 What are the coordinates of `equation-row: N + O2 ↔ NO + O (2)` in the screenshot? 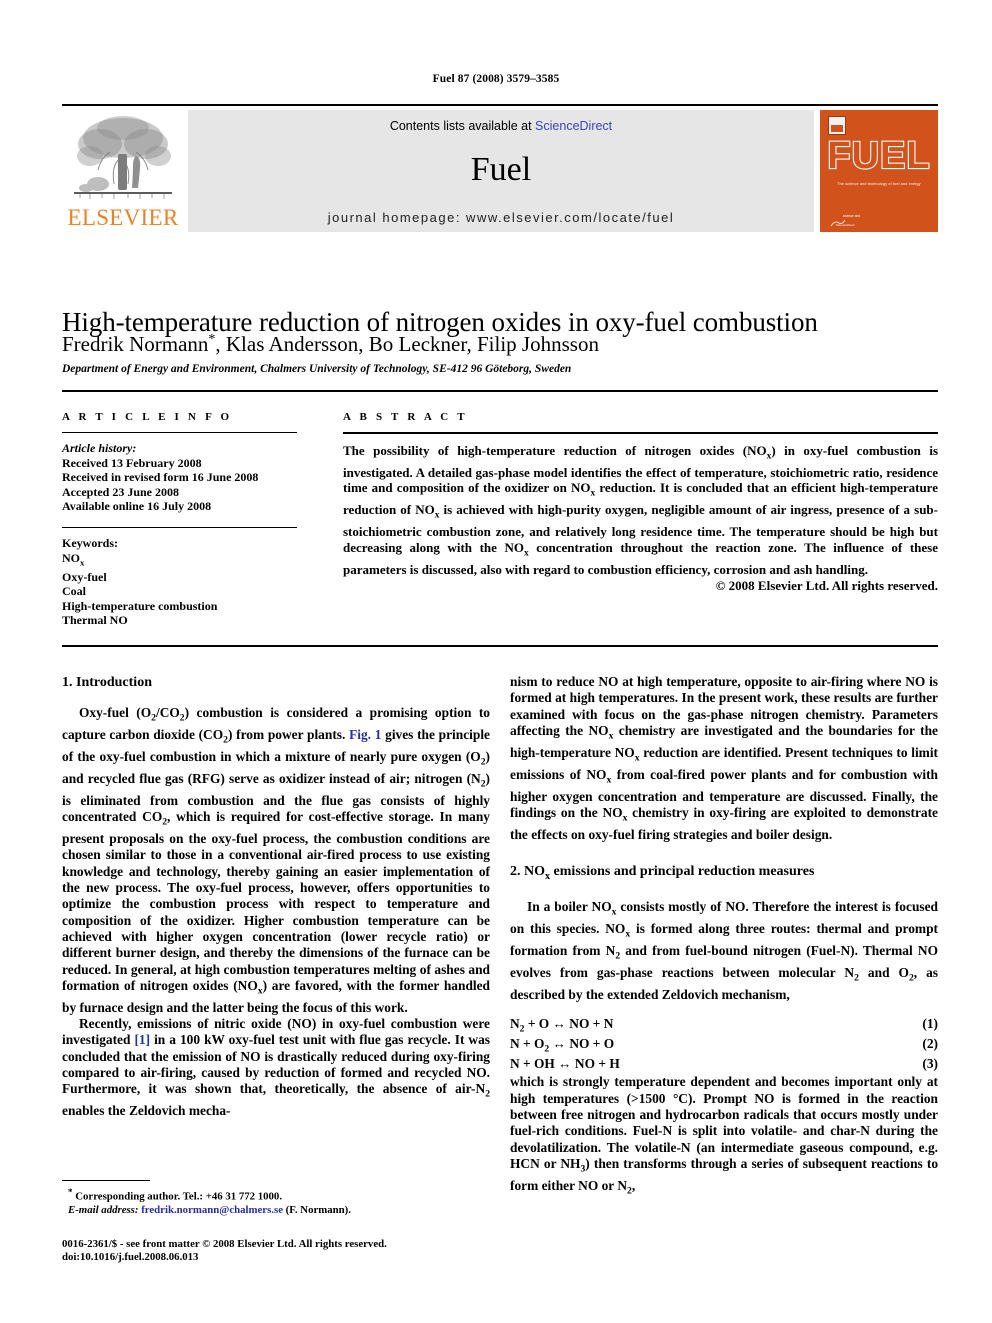 It's located at (724, 1044).